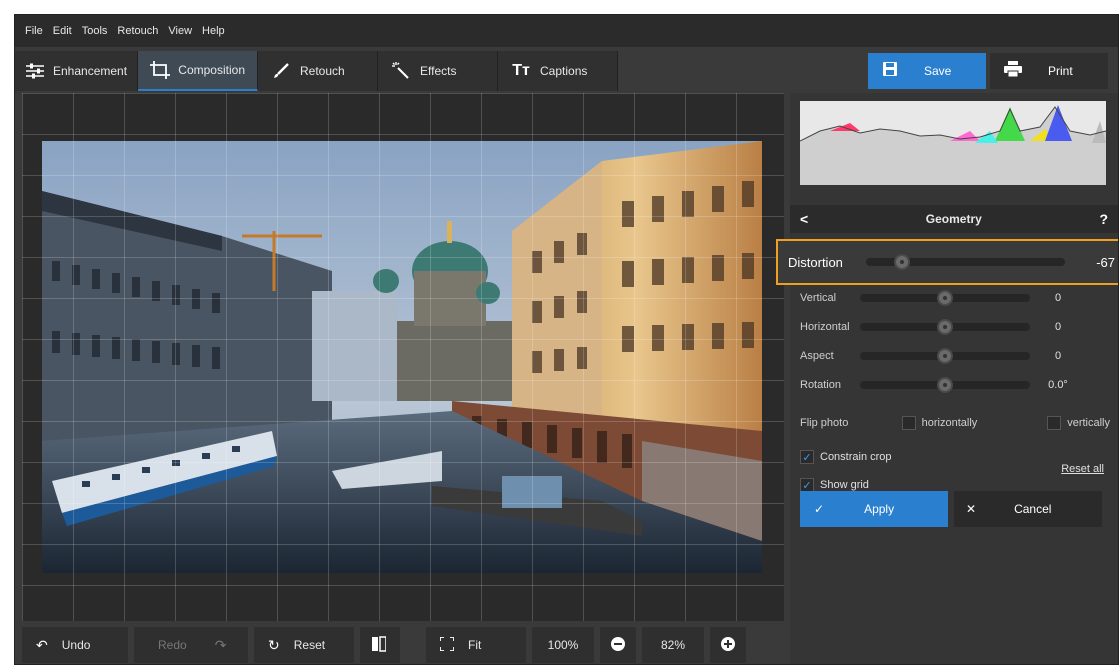 This screenshot has height=665, width=1119. I want to click on print-button: Print, so click(1049, 71).